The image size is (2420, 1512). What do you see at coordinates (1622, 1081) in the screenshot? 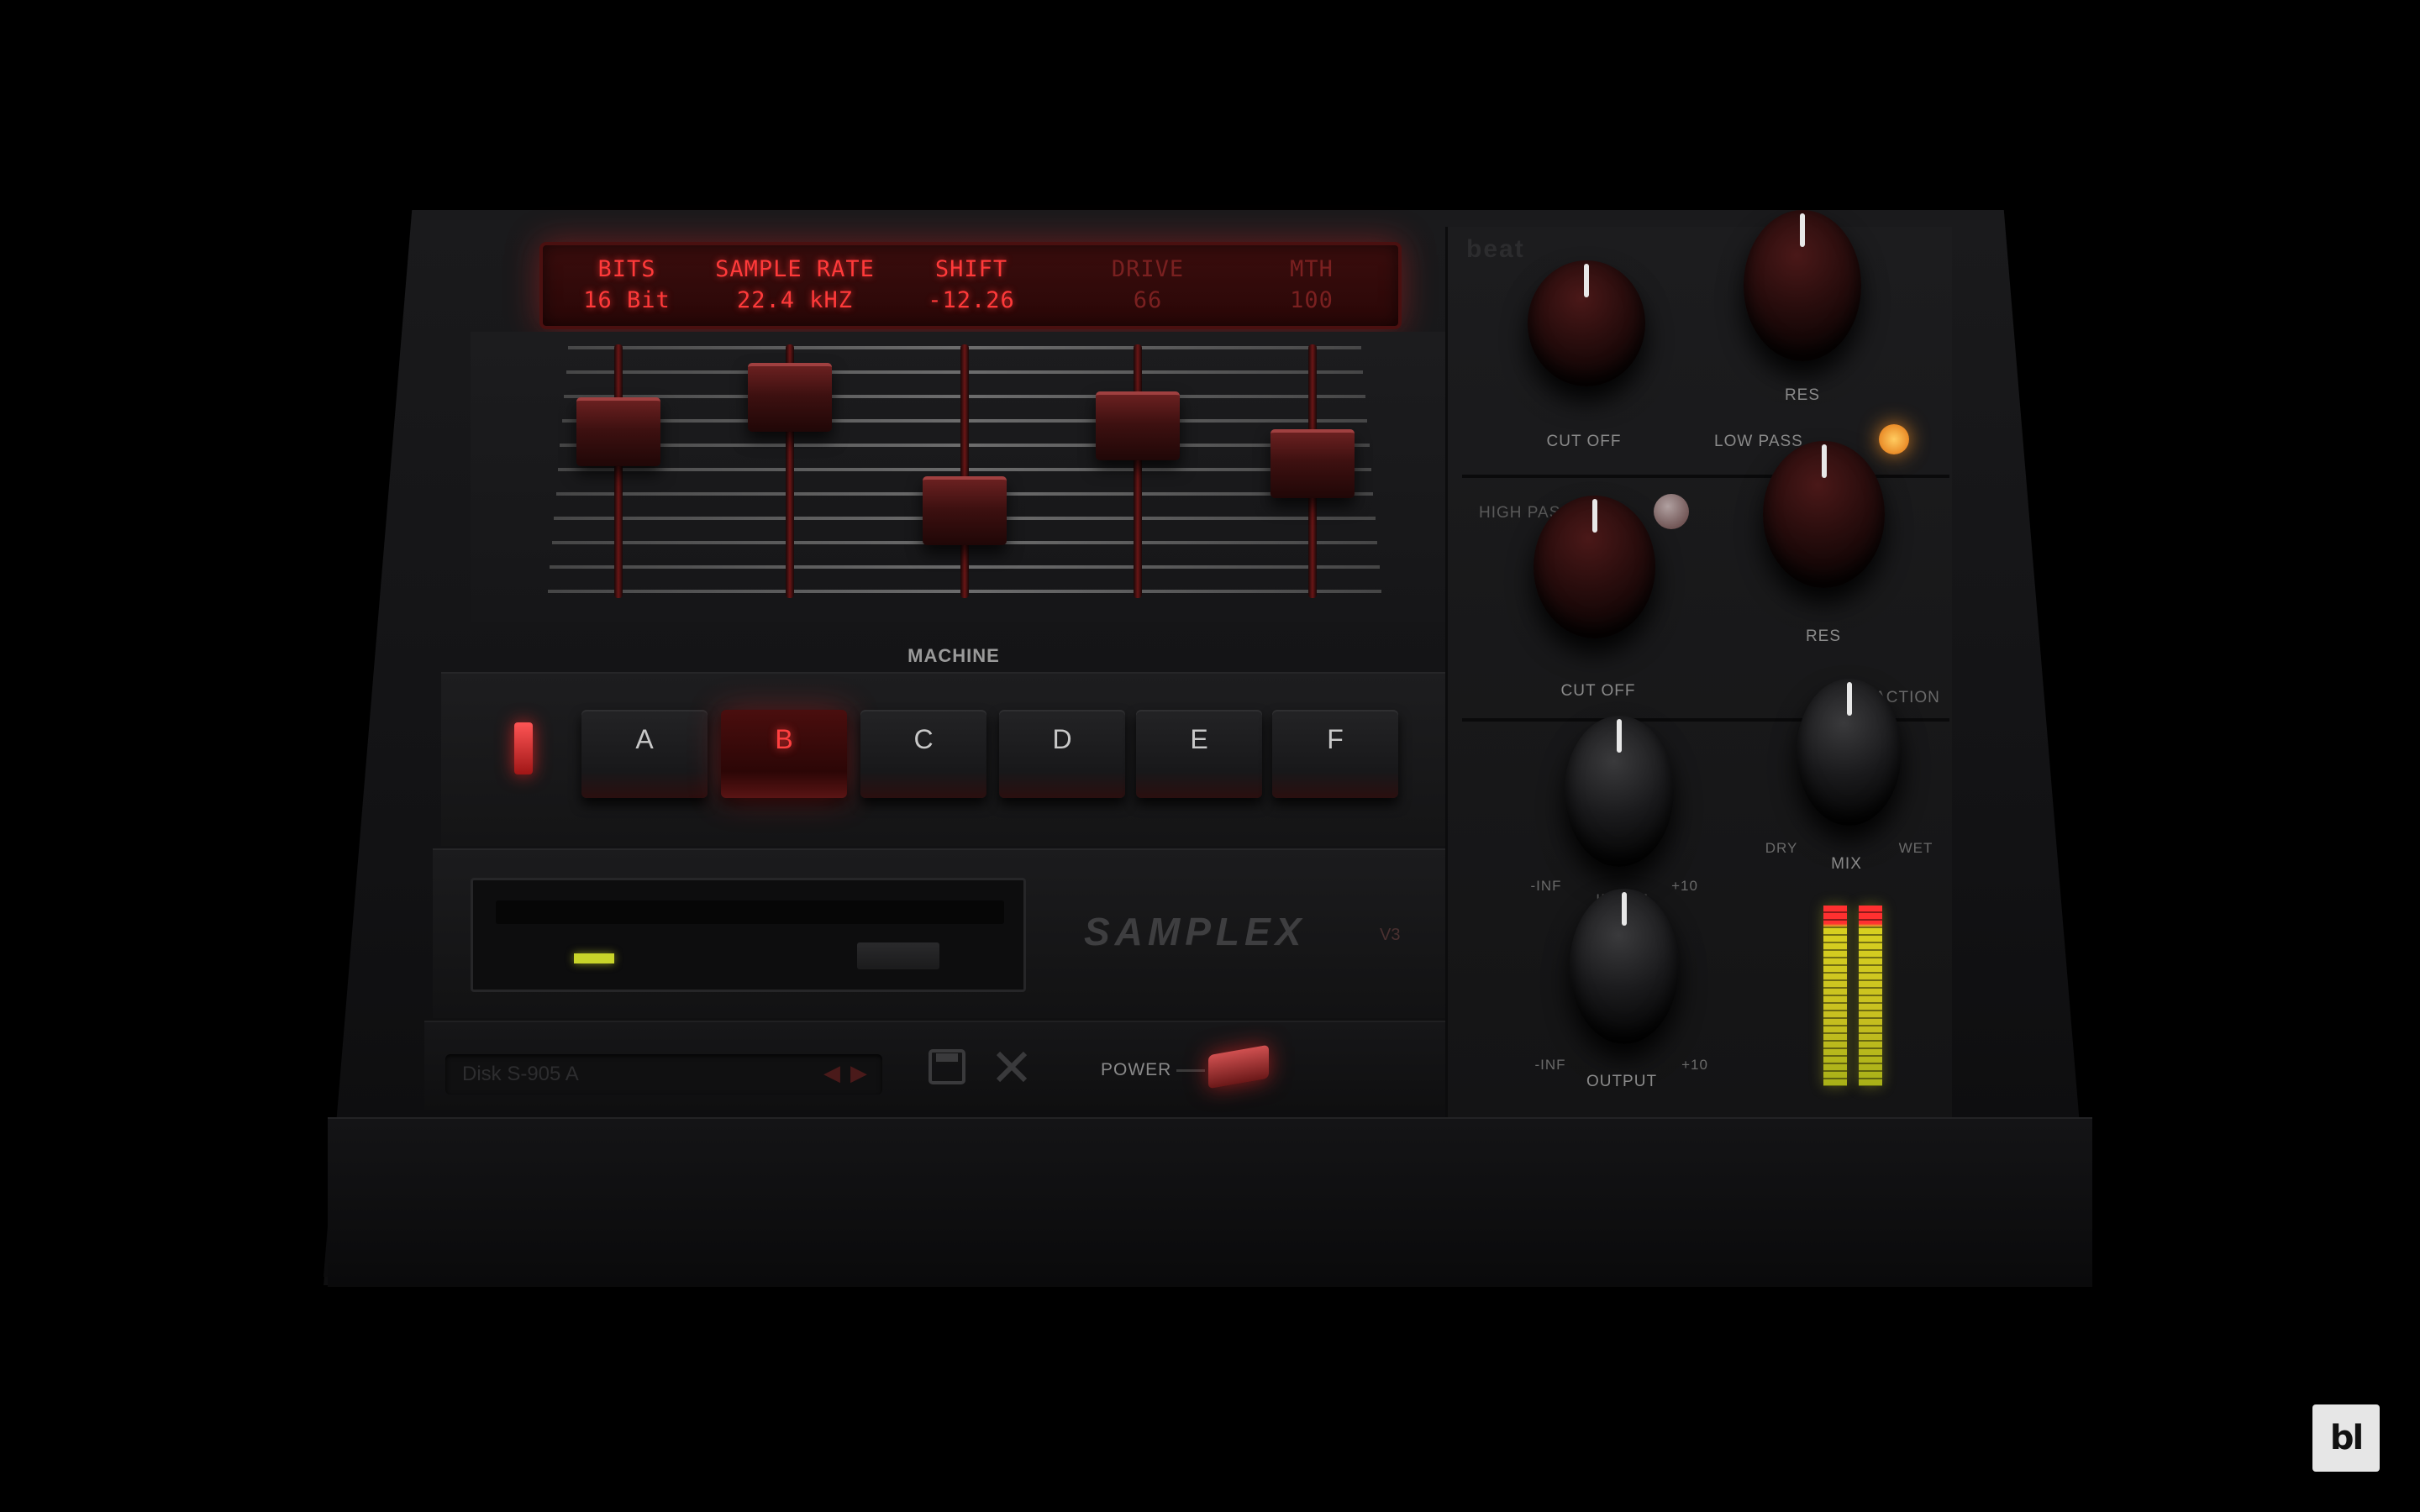
I see `output-label: OUTPUT` at bounding box center [1622, 1081].